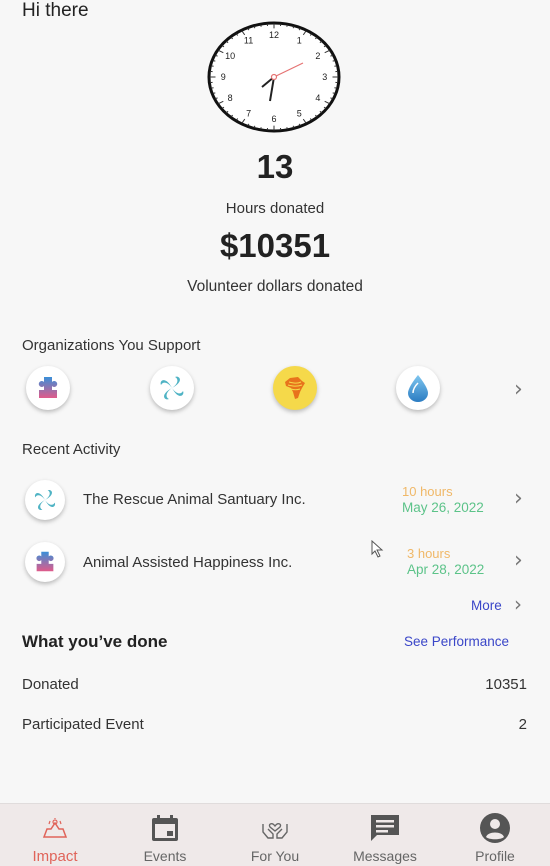 This screenshot has height=866, width=550. What do you see at coordinates (275, 245) in the screenshot?
I see `dollars-donated-value: $10351` at bounding box center [275, 245].